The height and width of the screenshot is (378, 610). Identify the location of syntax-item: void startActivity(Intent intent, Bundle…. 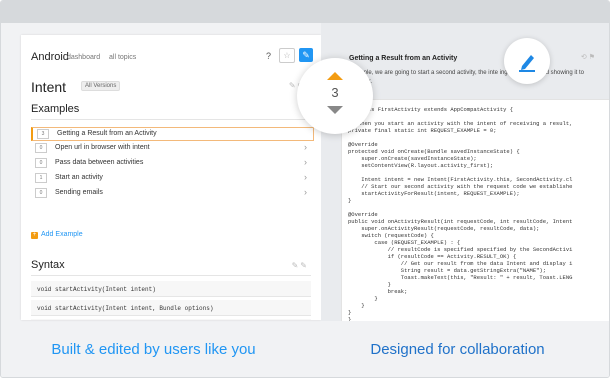
(171, 308).